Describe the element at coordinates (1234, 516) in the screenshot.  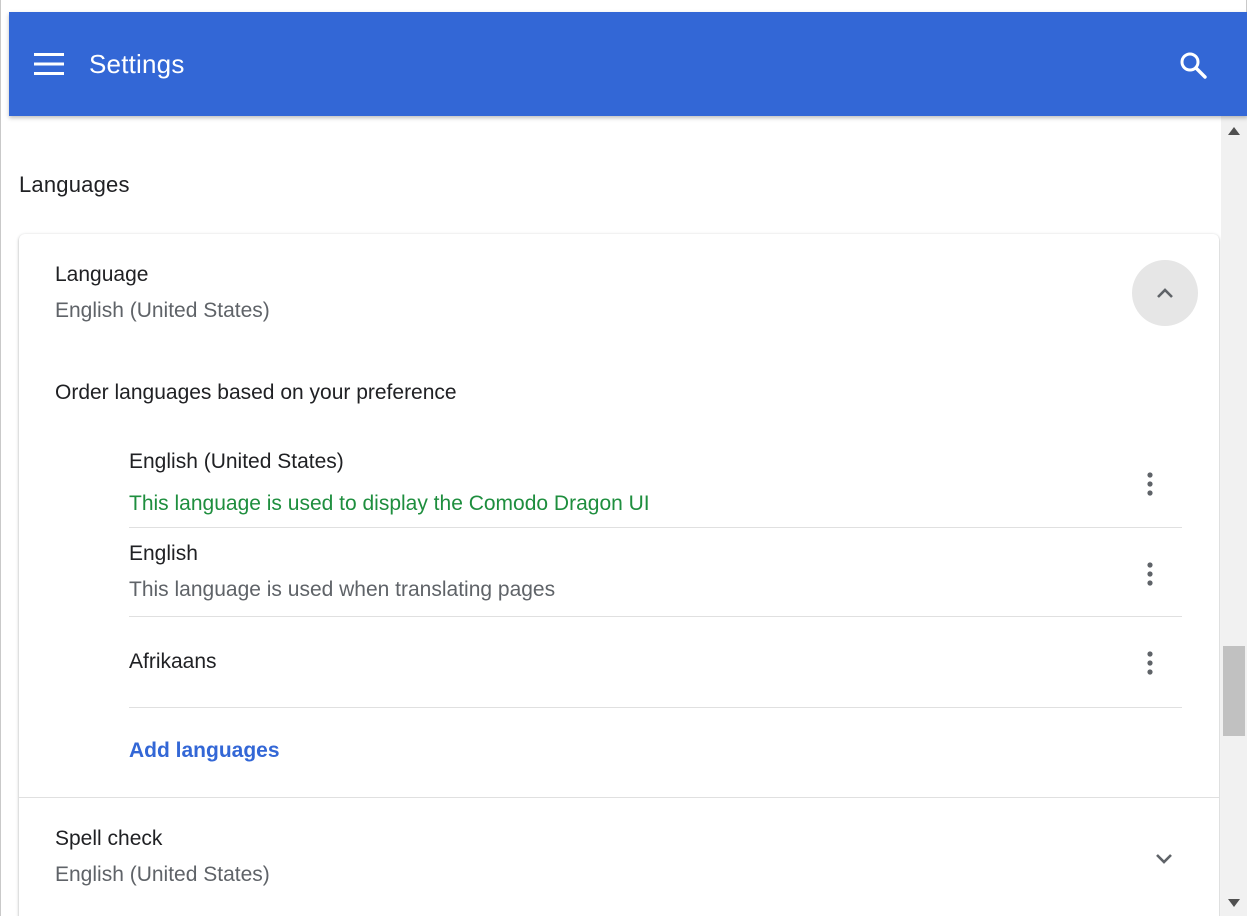
I see `vertical-scrollbar` at that location.